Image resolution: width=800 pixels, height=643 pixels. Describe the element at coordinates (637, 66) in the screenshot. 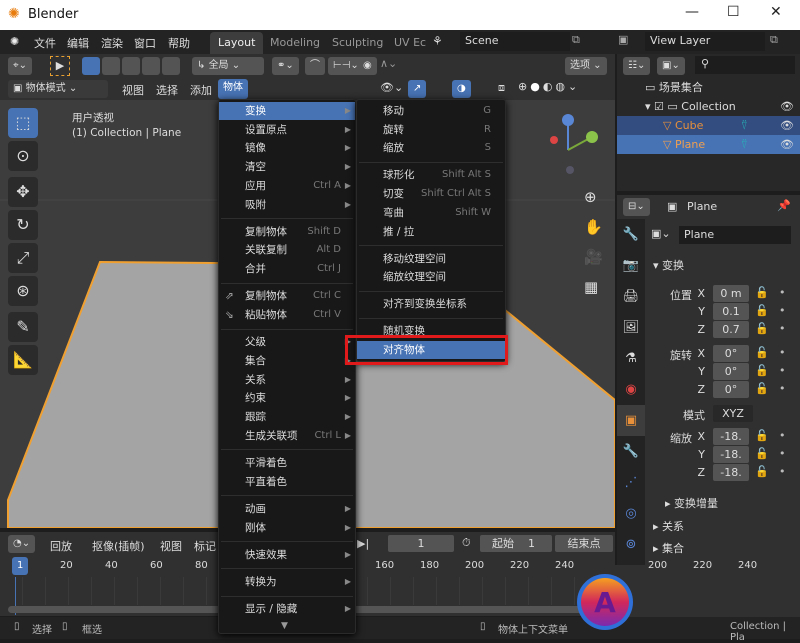

I see `display-mode-dropdown: ☷⌄` at that location.